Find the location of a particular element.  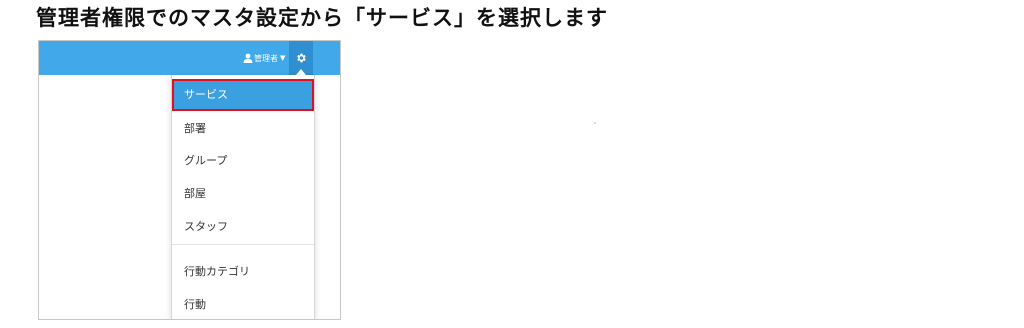

menu-item-group: グループ is located at coordinates (243, 161).